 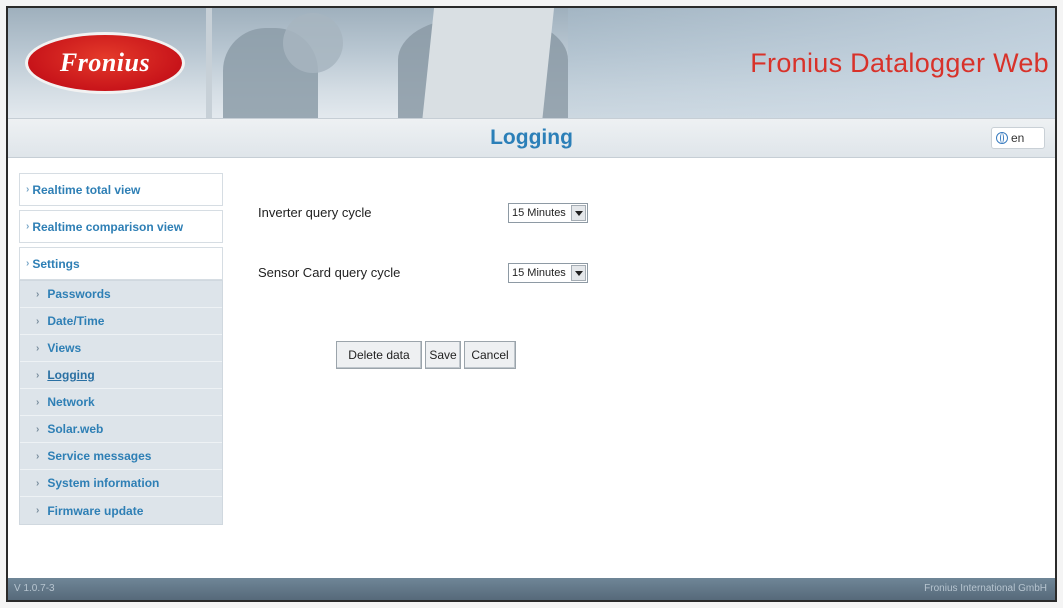 I want to click on nav-settings: › Settings, so click(x=121, y=263).